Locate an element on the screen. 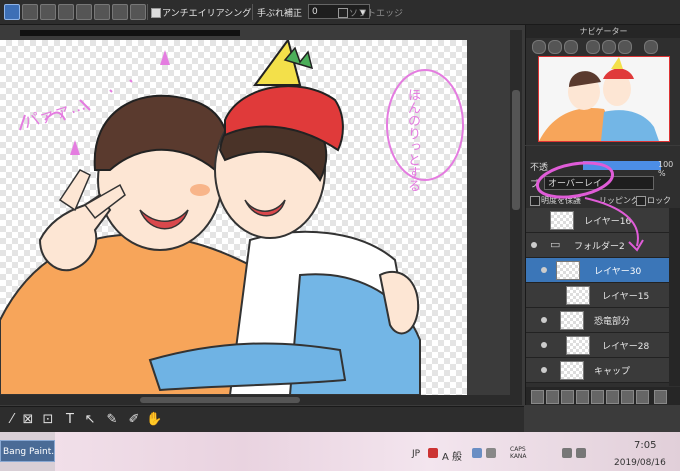 The height and width of the screenshot is (471, 680). antialias-checkbox is located at coordinates (156, 13).